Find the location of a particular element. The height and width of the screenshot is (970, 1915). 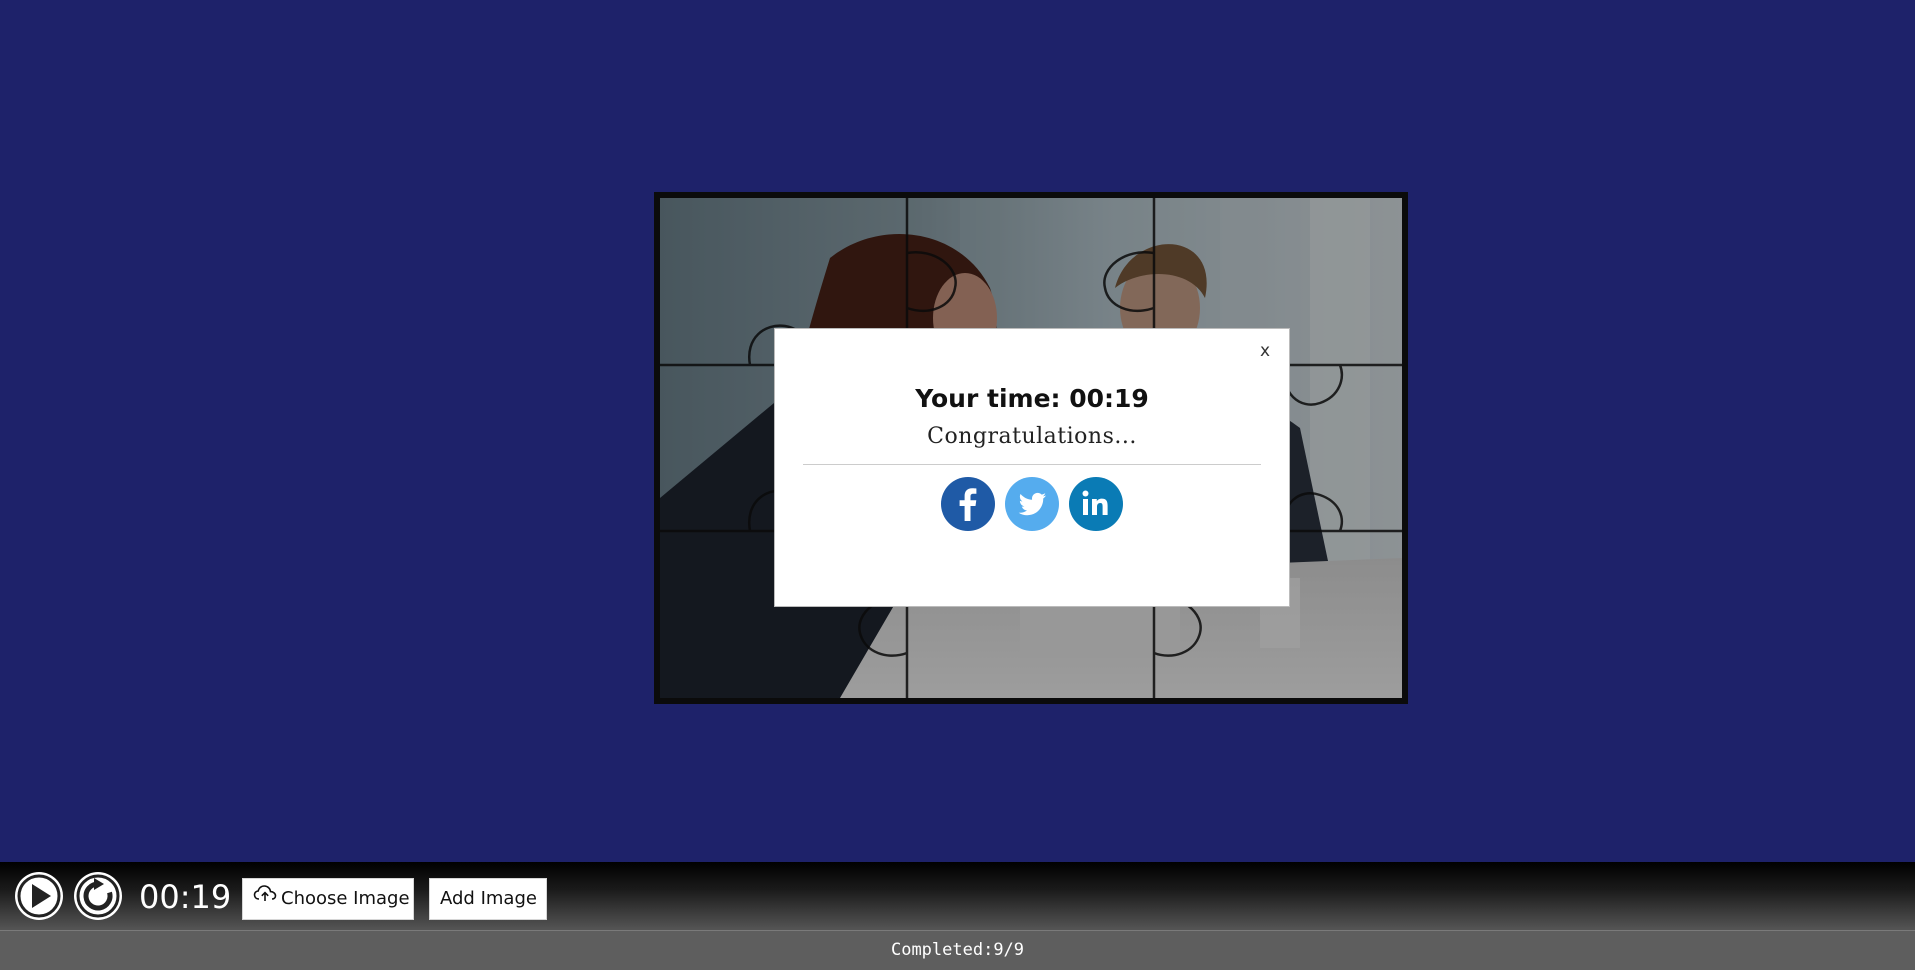

facebook-icon is located at coordinates (968, 504).